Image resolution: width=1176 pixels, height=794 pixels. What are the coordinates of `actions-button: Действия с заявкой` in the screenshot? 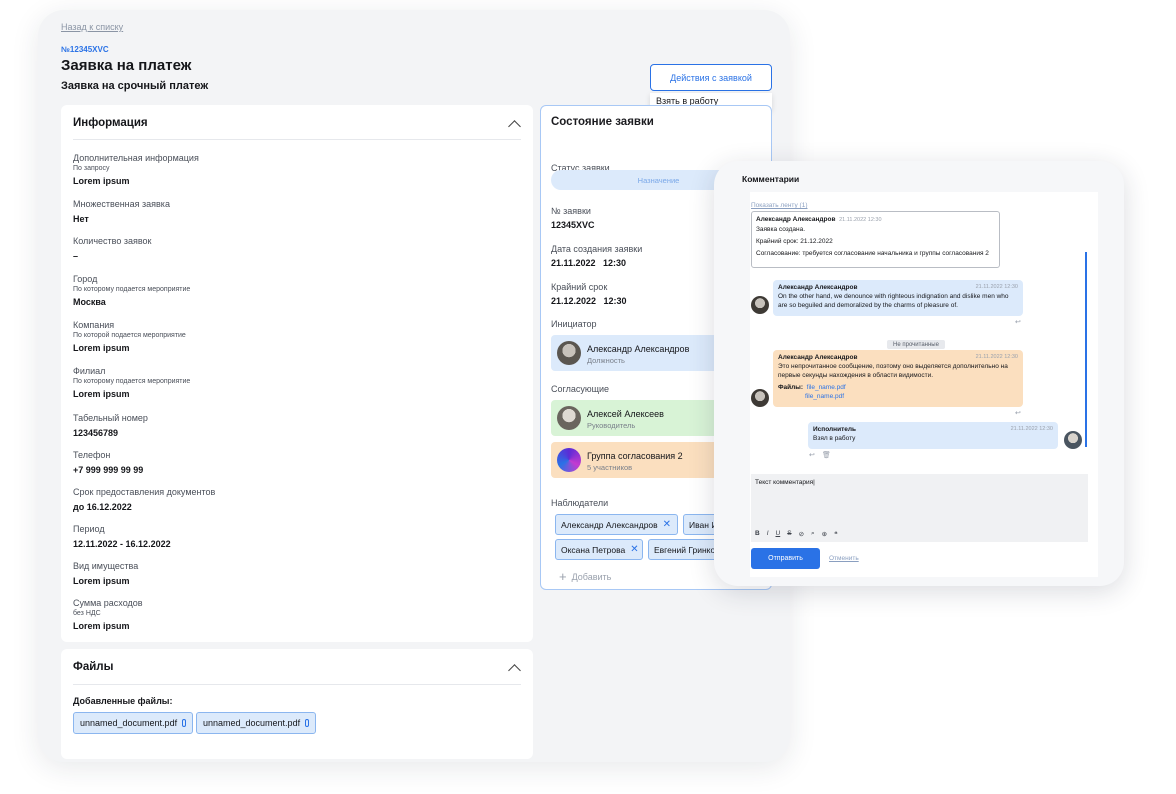 It's located at (711, 77).